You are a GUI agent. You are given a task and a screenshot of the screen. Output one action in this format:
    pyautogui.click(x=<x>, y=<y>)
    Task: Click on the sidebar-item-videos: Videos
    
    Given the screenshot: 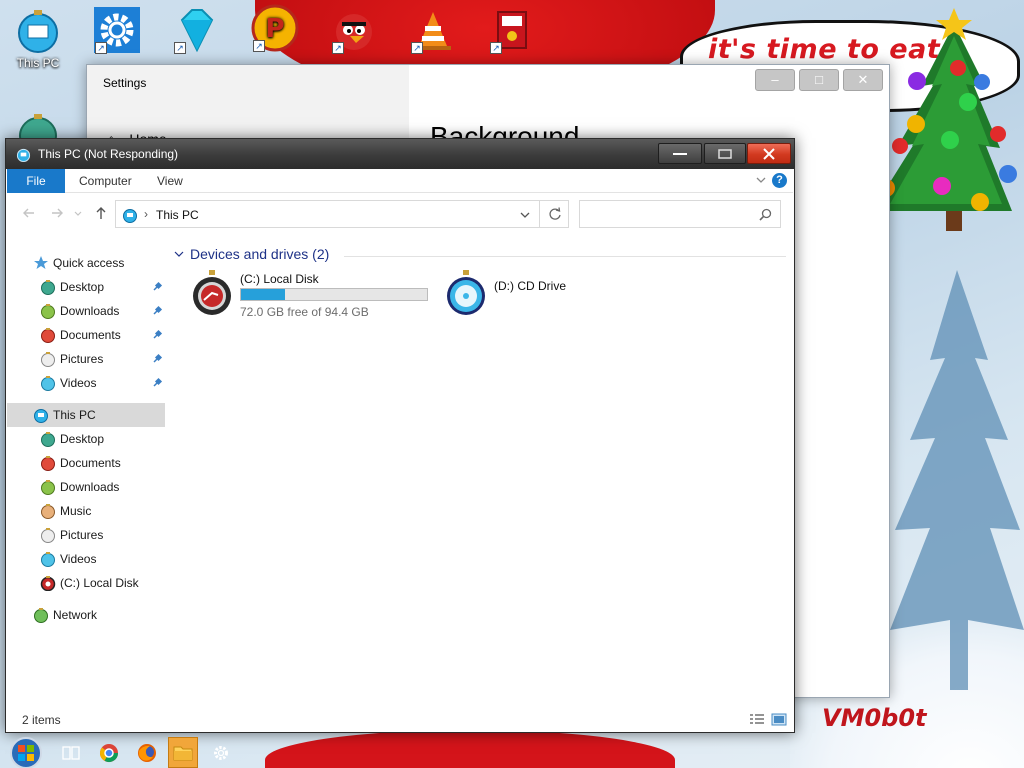 What is the action you would take?
    pyautogui.click(x=86, y=383)
    